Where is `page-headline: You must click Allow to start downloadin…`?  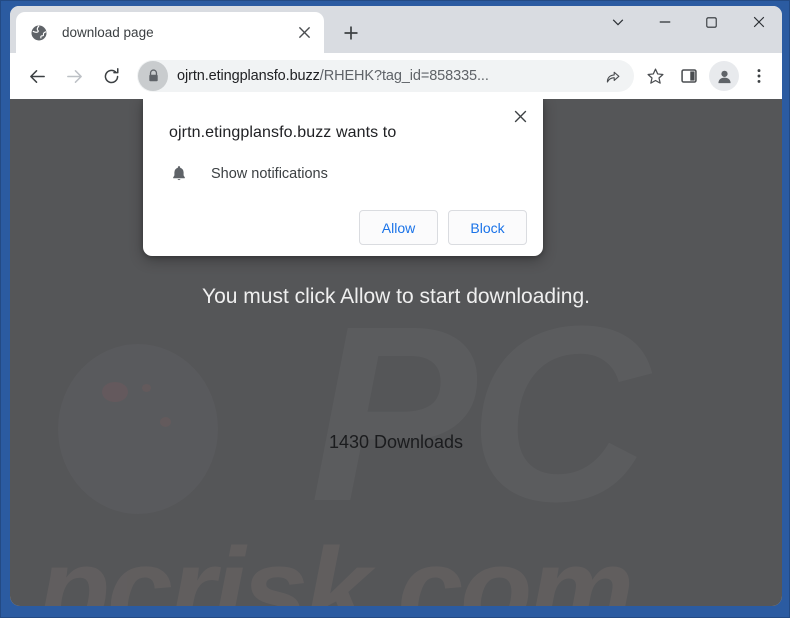 page-headline: You must click Allow to start downloadin… is located at coordinates (396, 296).